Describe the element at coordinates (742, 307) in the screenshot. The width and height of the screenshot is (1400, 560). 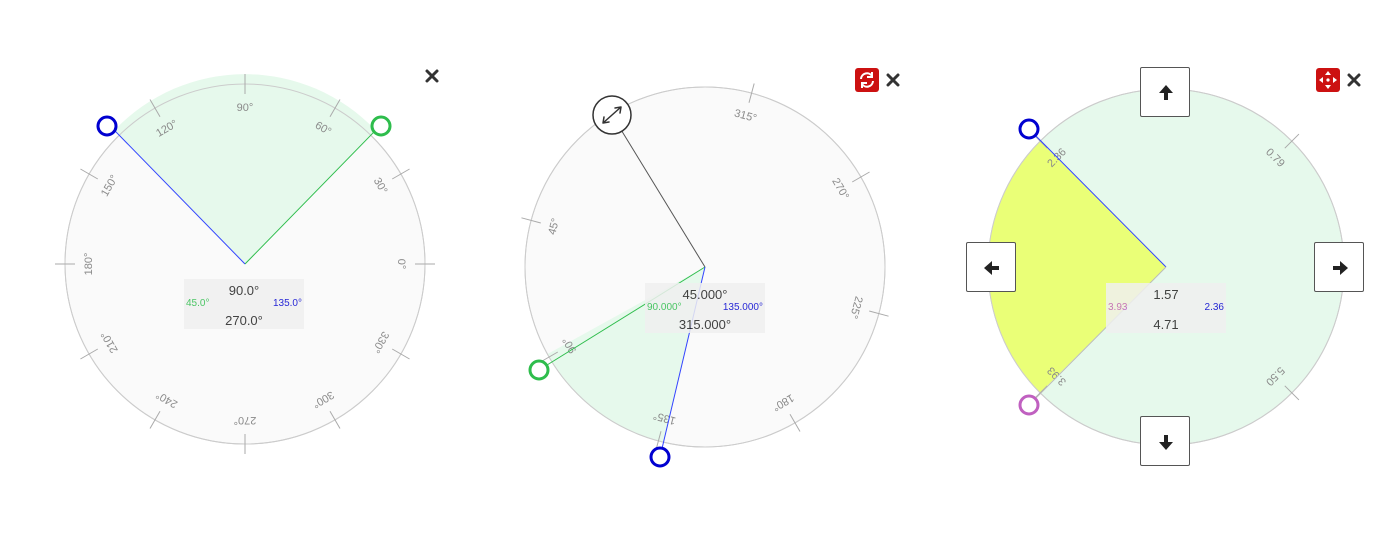
I see `readout-right-value: 135.000°` at that location.